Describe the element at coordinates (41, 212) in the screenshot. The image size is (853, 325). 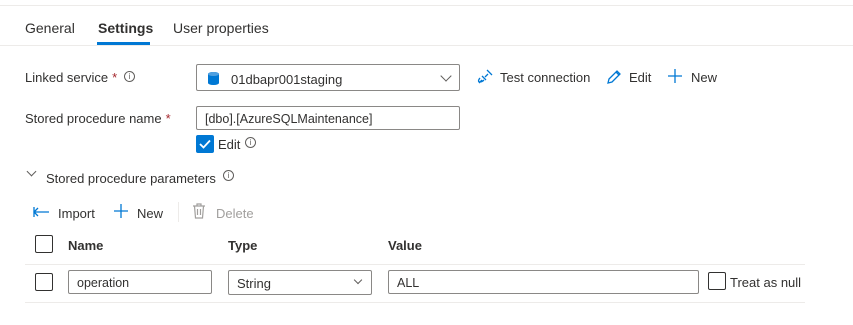
I see `import-arrow-icon` at that location.